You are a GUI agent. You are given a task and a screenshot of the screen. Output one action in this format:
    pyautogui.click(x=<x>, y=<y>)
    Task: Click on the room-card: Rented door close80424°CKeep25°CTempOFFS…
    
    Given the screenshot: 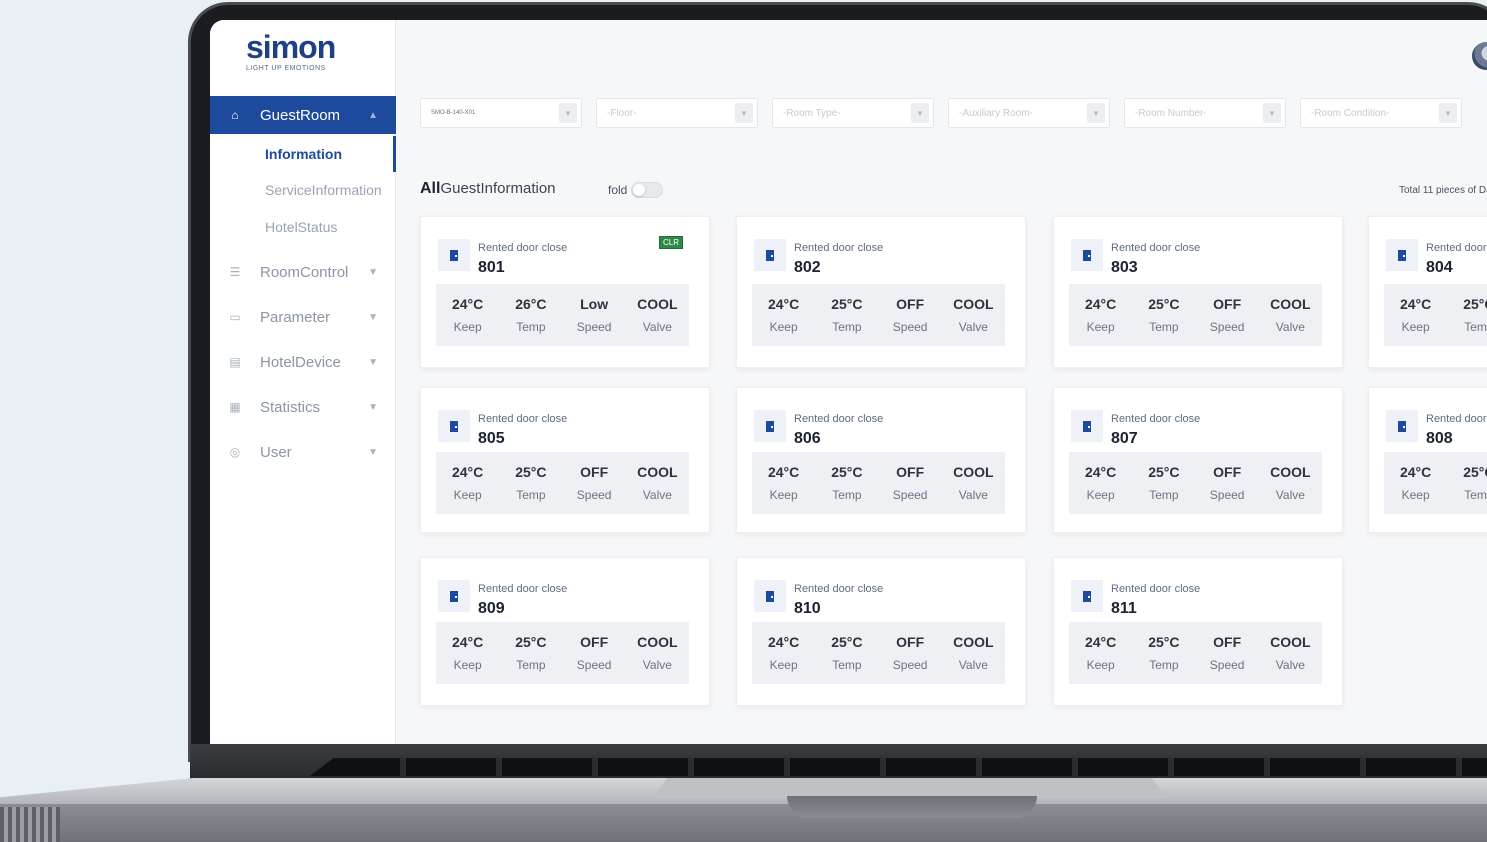 What is the action you would take?
    pyautogui.click(x=1427, y=292)
    